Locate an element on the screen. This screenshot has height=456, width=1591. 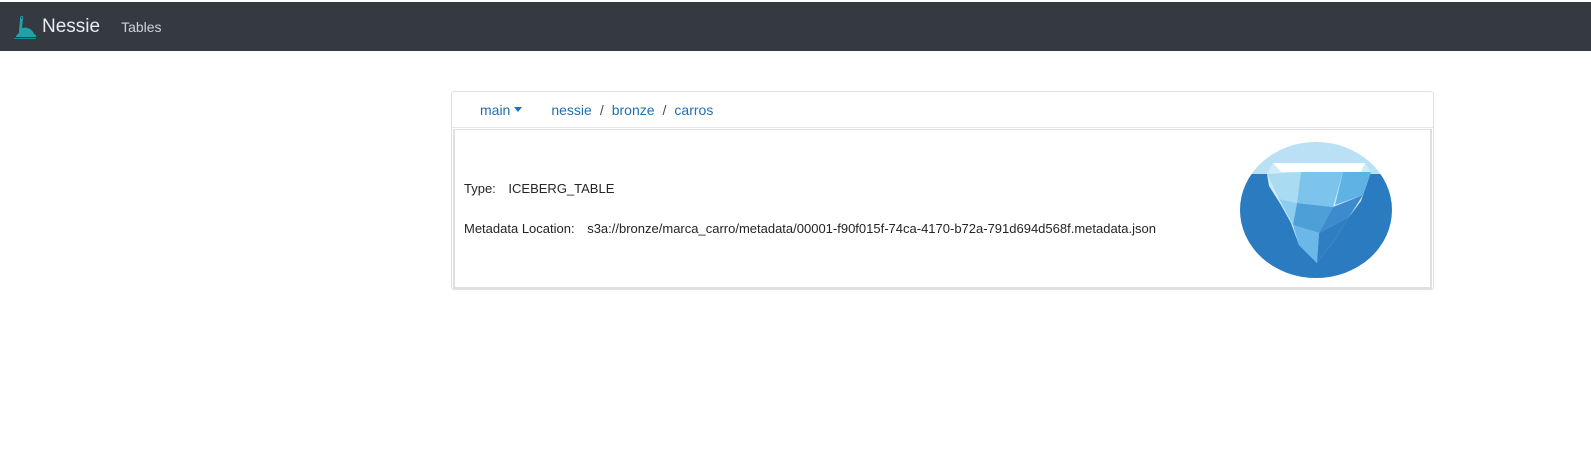
type-label: Type: is located at coordinates (480, 188).